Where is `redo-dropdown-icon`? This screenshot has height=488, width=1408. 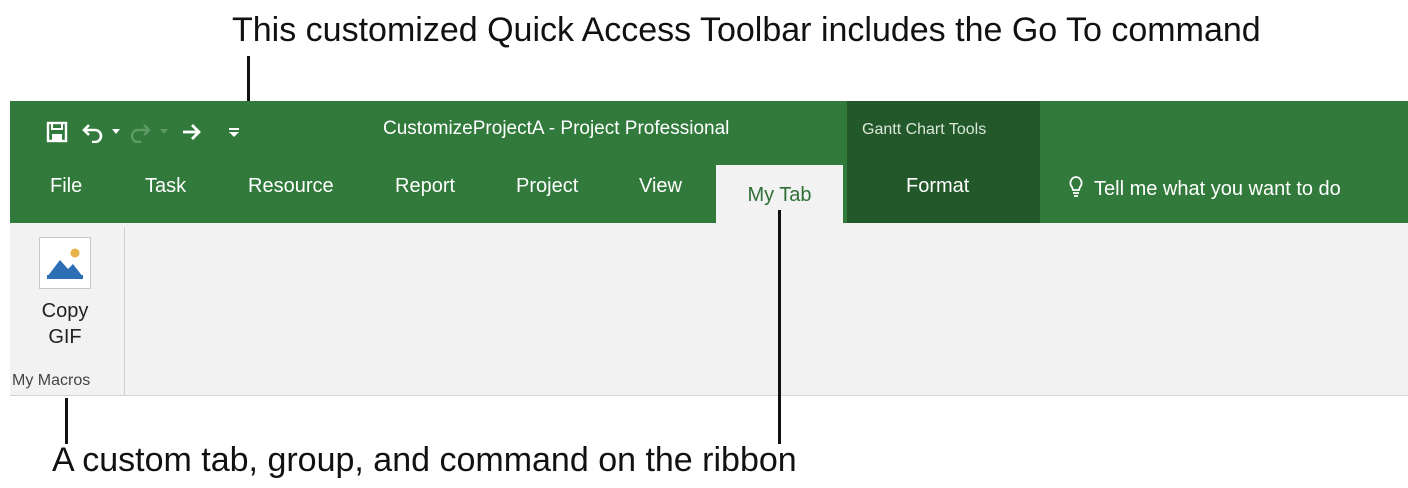 redo-dropdown-icon is located at coordinates (164, 132).